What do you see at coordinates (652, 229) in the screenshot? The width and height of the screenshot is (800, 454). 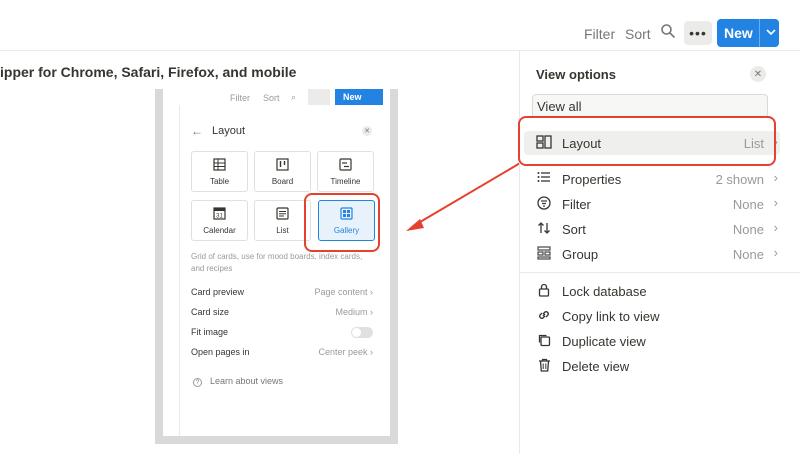 I see `option-sort: Sort None ›` at bounding box center [652, 229].